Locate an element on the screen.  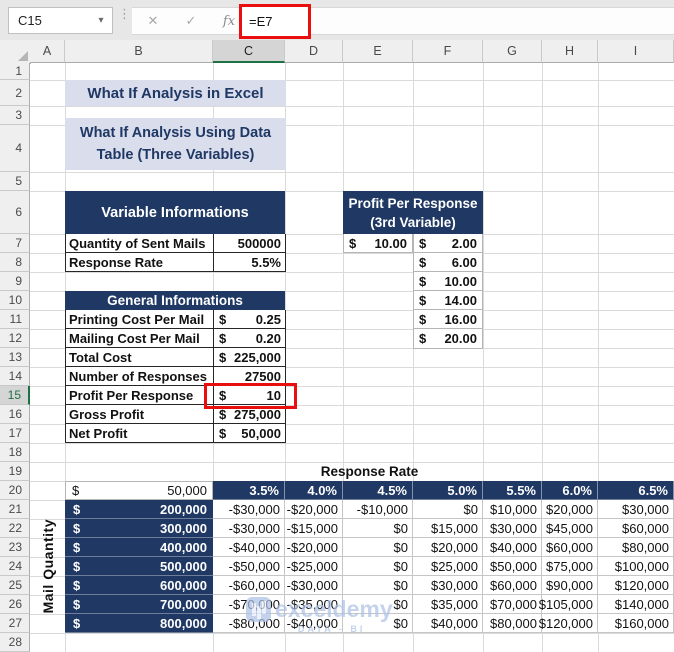
row-header-8: 8 is located at coordinates (15, 262).